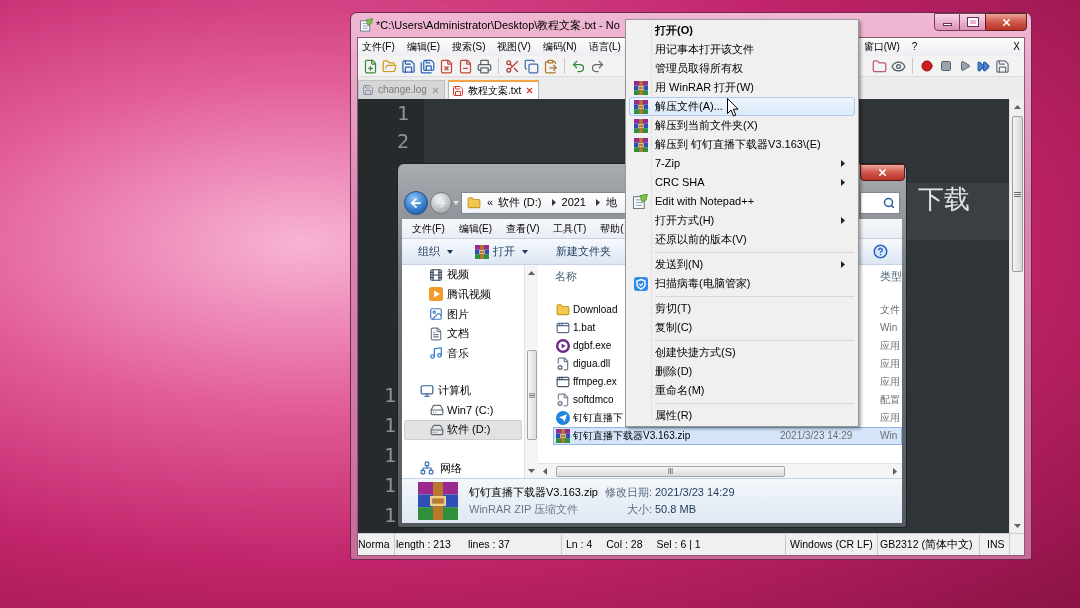 The width and height of the screenshot is (1080, 608). Describe the element at coordinates (742, 201) in the screenshot. I see `menu-item: Edit with Notepad++` at that location.